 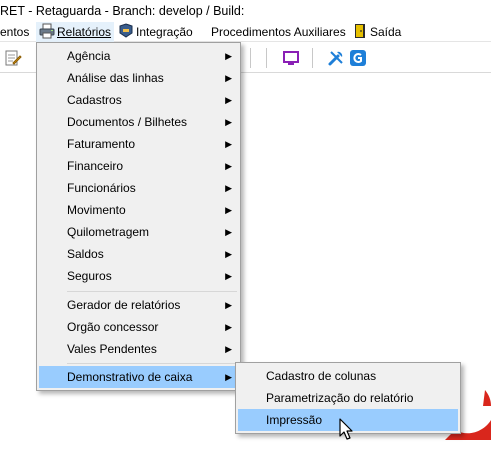 What do you see at coordinates (127, 122) in the screenshot?
I see `menu-item-label: Documentos / Bilhetes` at bounding box center [127, 122].